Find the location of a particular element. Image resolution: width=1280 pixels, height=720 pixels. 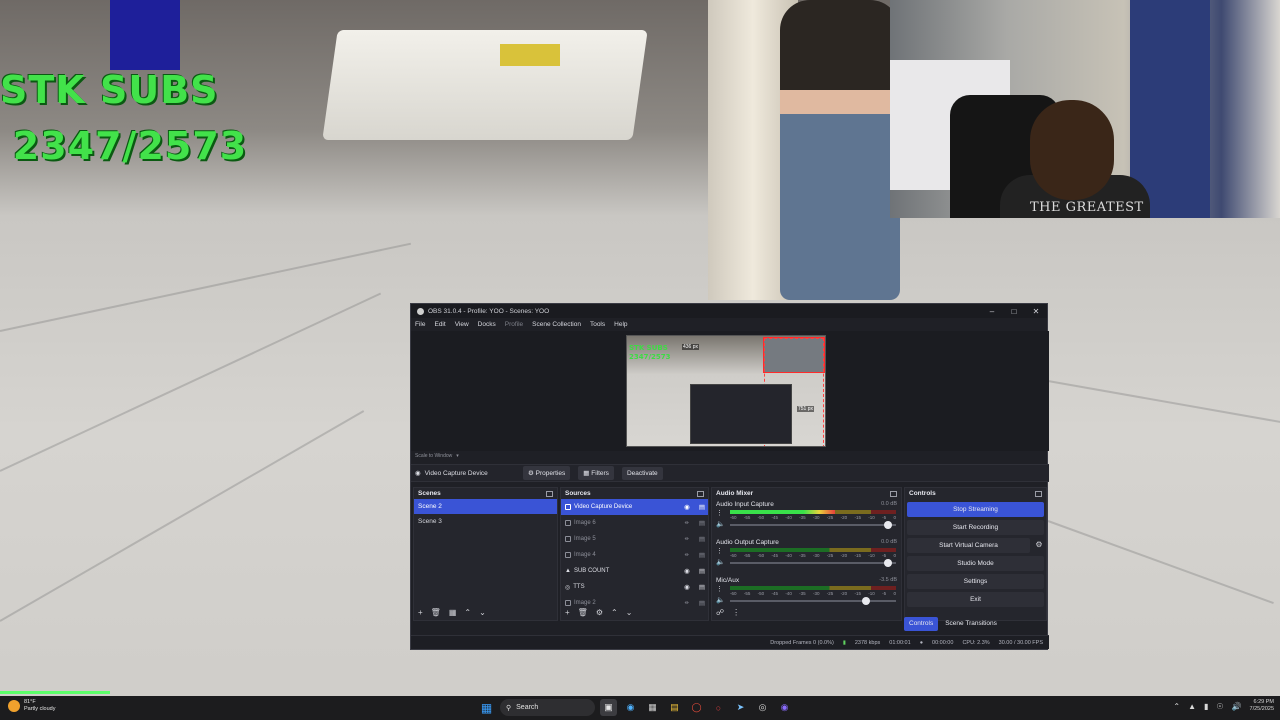

controls-tabs: Controls Scene Transitions is located at coordinates (975, 624).